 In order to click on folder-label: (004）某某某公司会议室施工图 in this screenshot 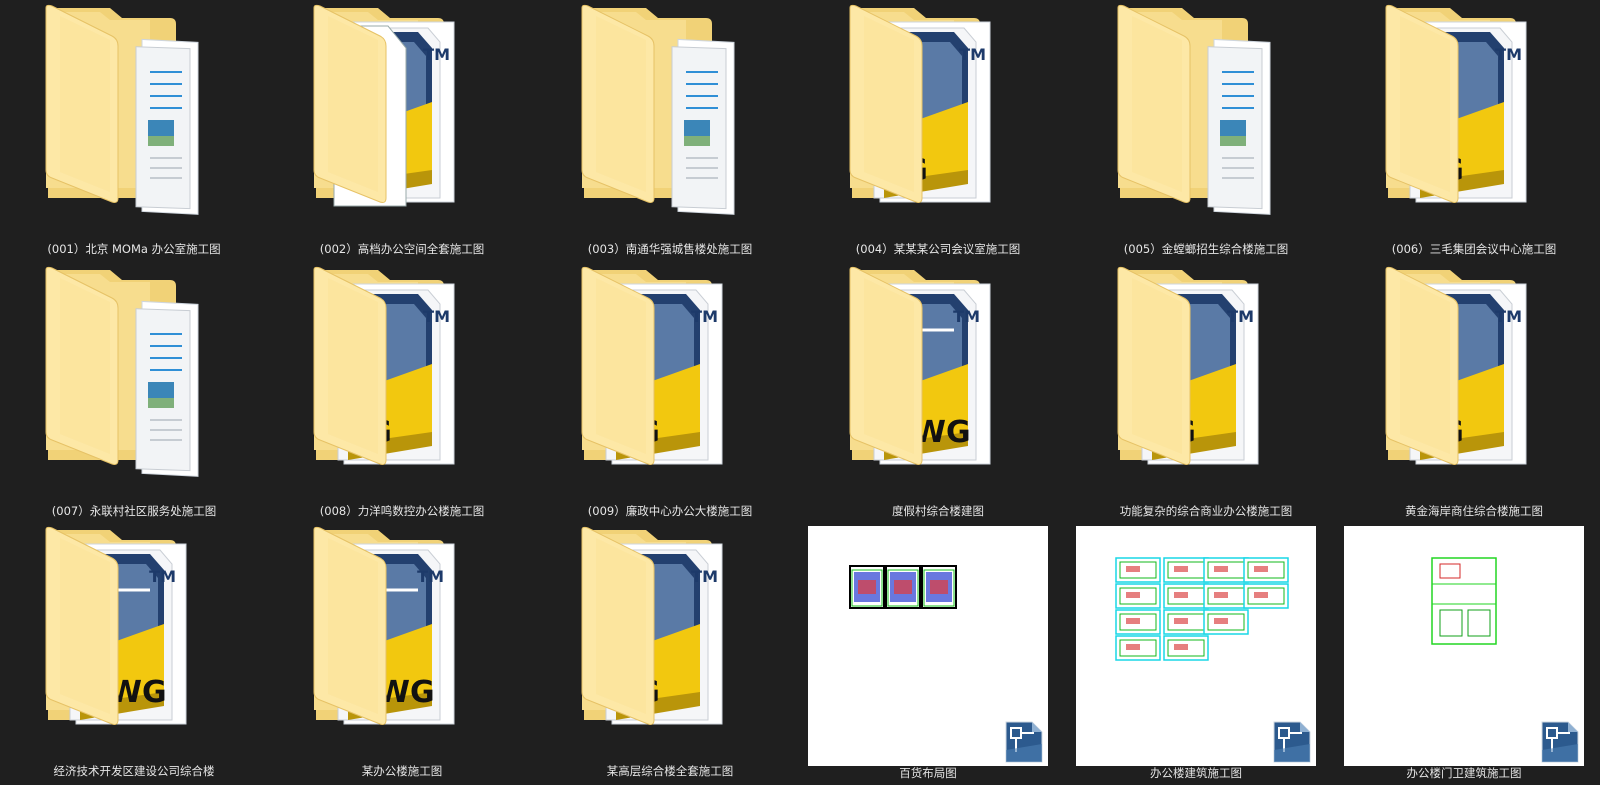, I will do `click(938, 249)`.